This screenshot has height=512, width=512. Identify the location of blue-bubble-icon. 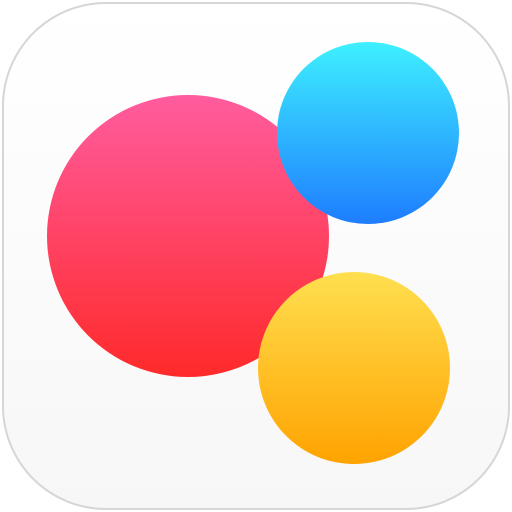
(368, 133).